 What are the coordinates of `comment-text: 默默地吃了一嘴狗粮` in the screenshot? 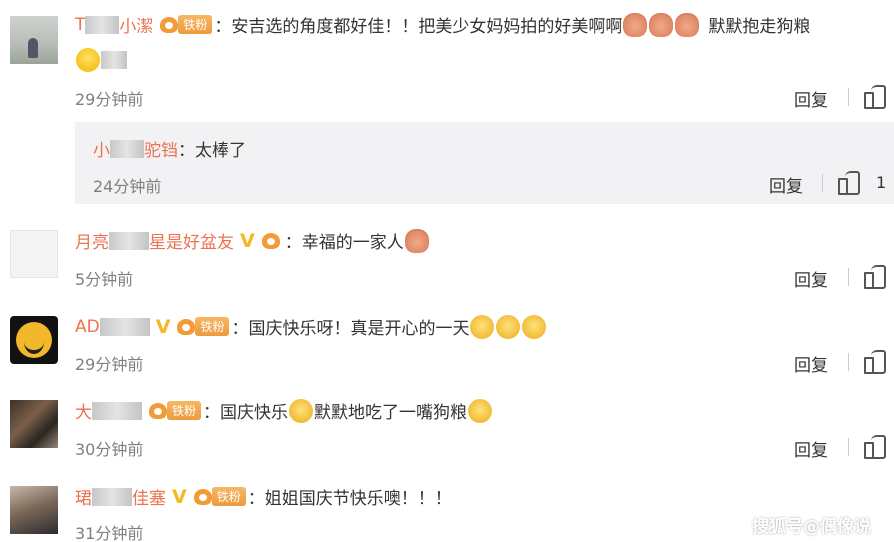 It's located at (391, 413).